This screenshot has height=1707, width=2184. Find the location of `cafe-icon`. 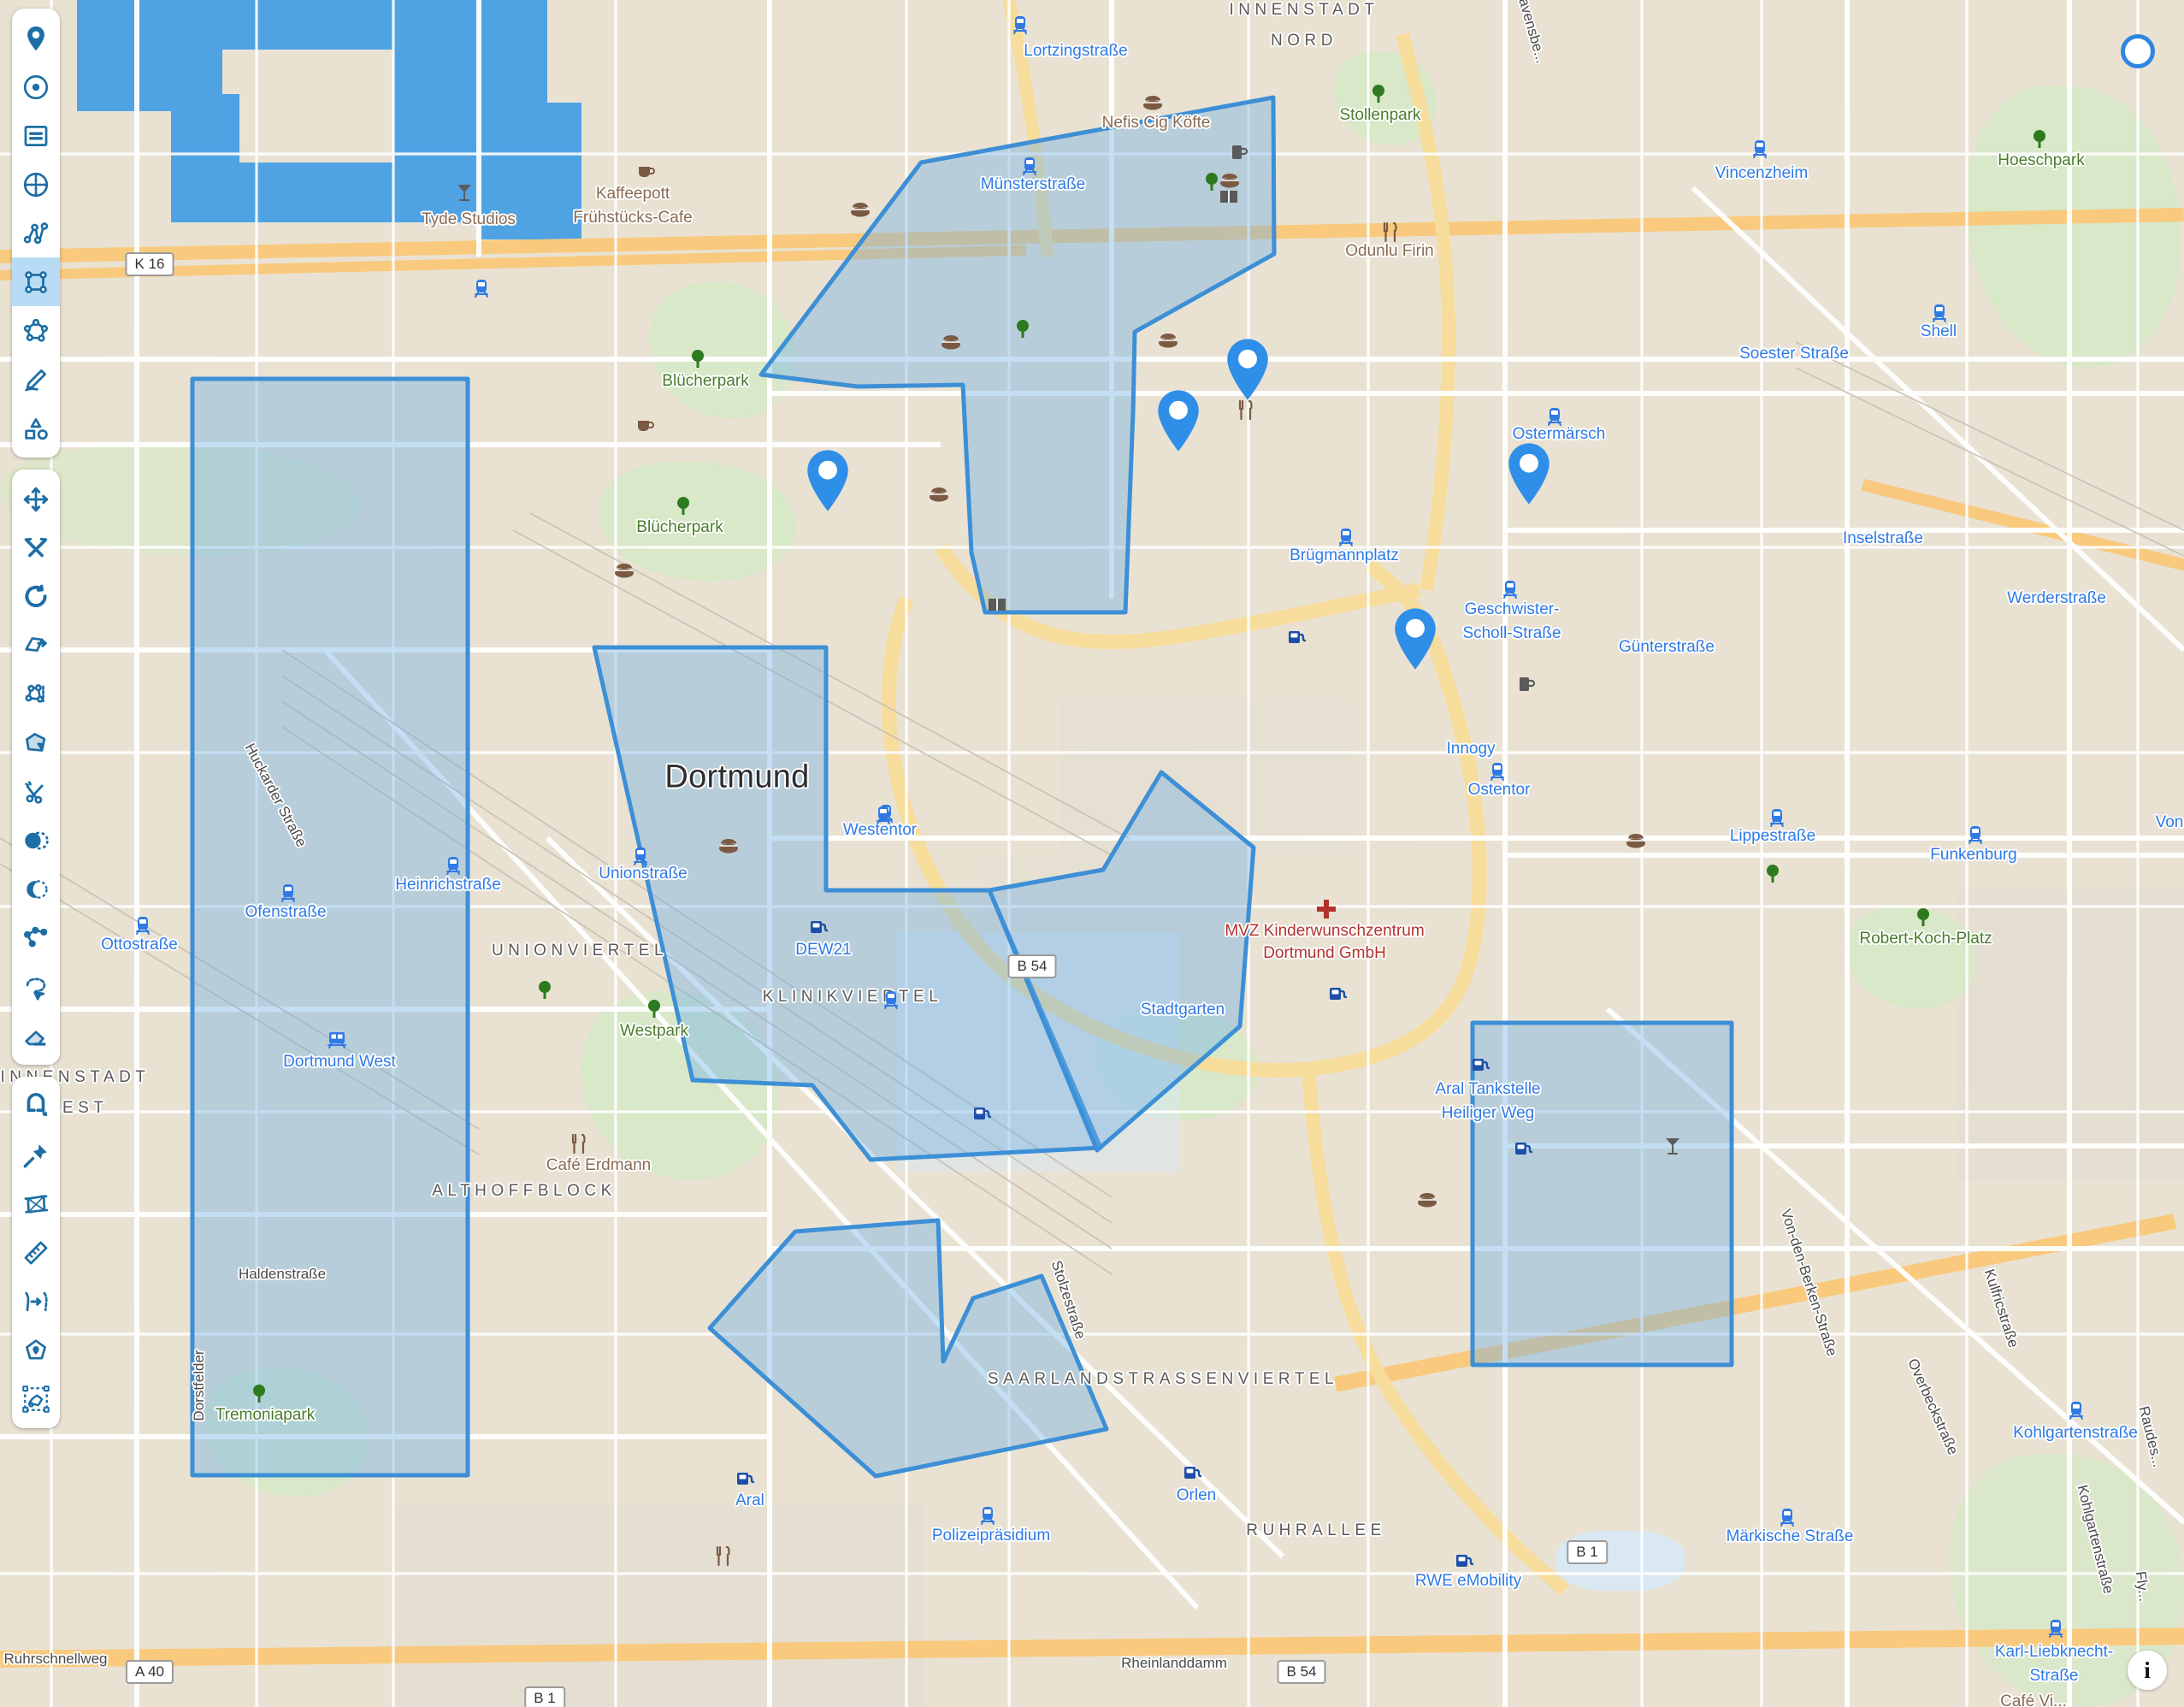

cafe-icon is located at coordinates (645, 172).